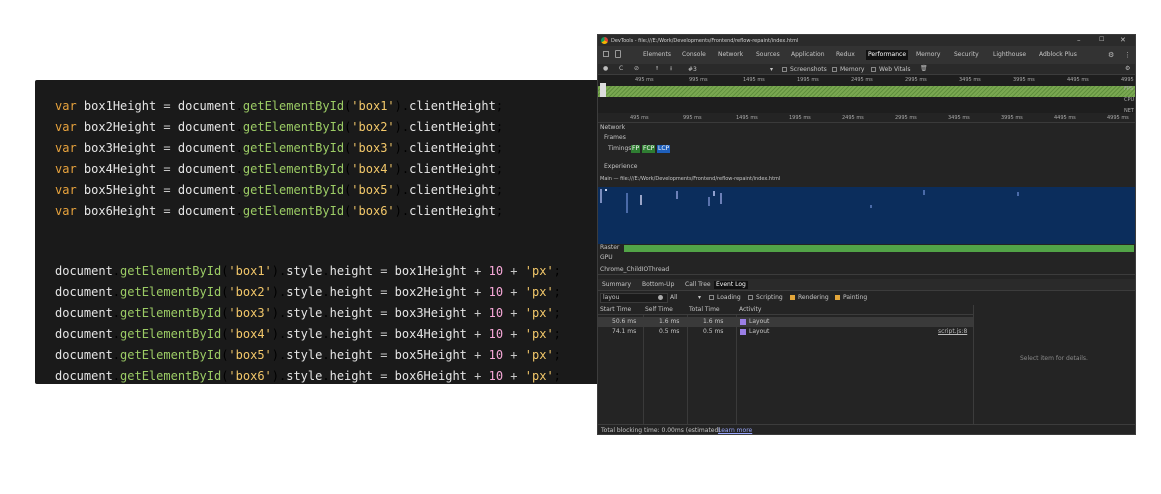 Image resolution: width=1161 pixels, height=494 pixels. What do you see at coordinates (615, 138) in the screenshot?
I see `frames-track-label: Frames` at bounding box center [615, 138].